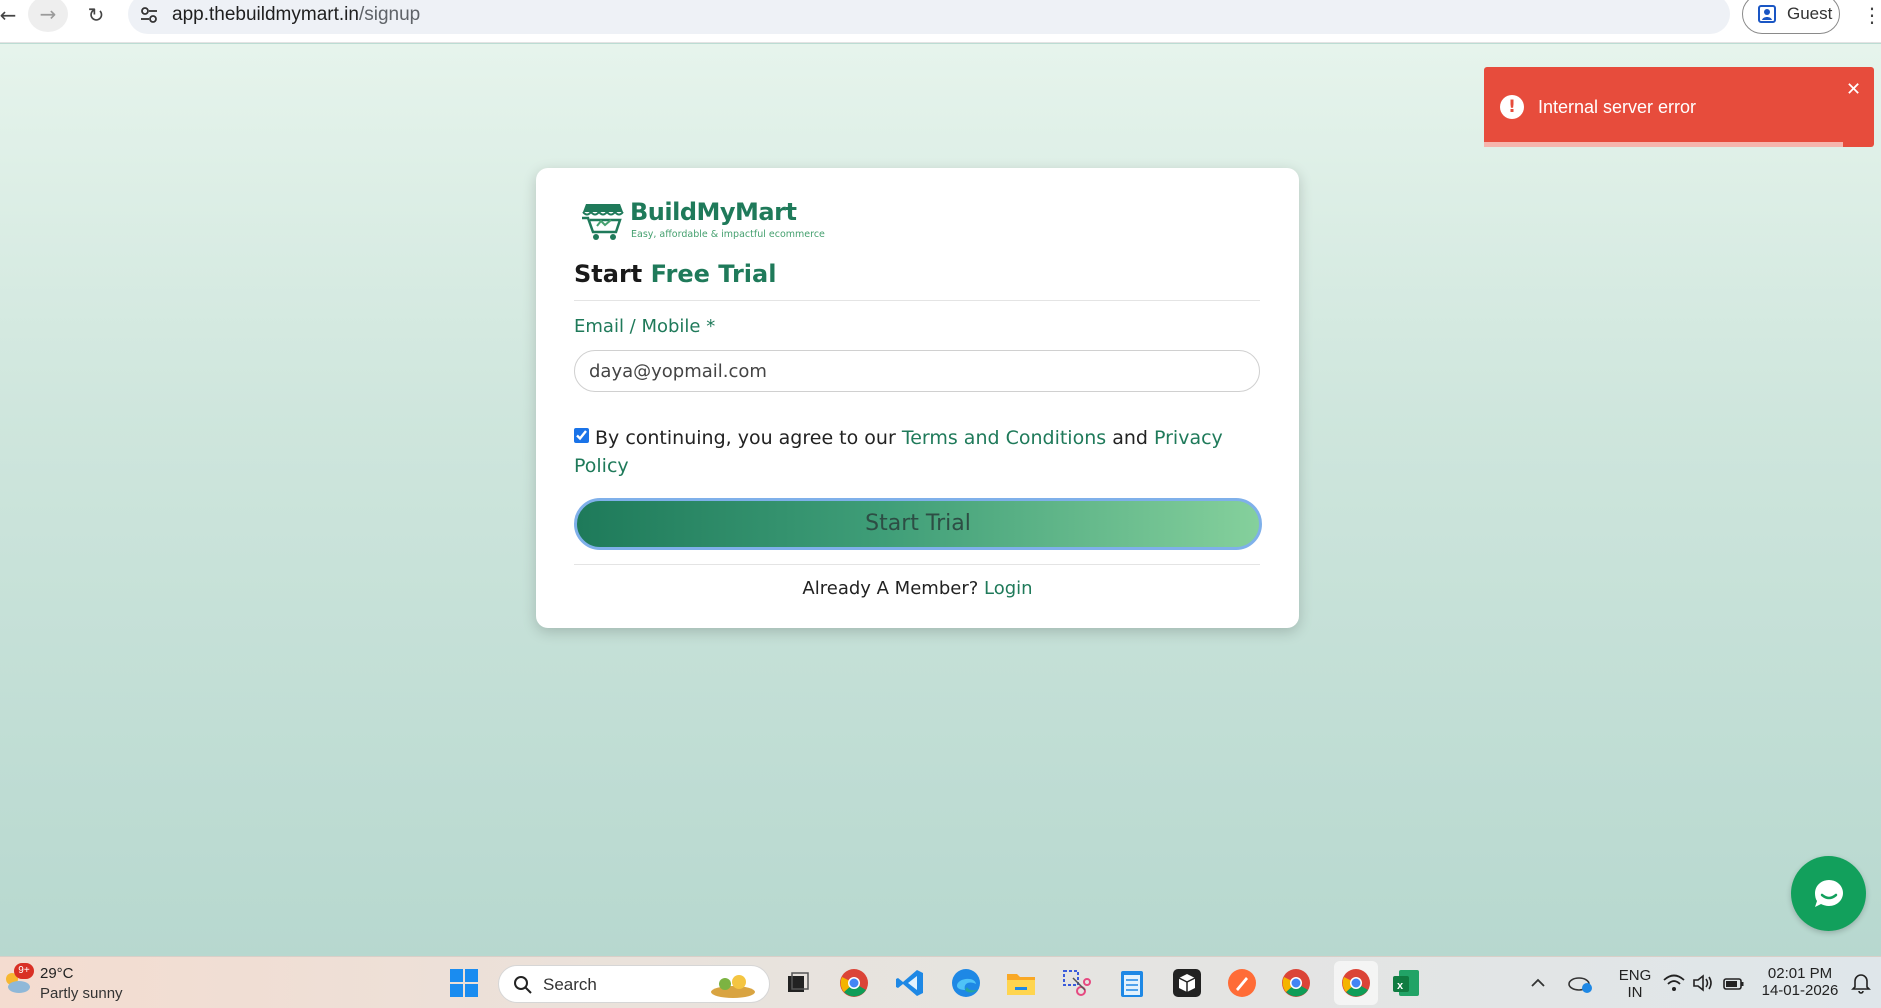 Image resolution: width=1881 pixels, height=1008 pixels. What do you see at coordinates (1635, 975) in the screenshot?
I see `lang-line1: ENG` at bounding box center [1635, 975].